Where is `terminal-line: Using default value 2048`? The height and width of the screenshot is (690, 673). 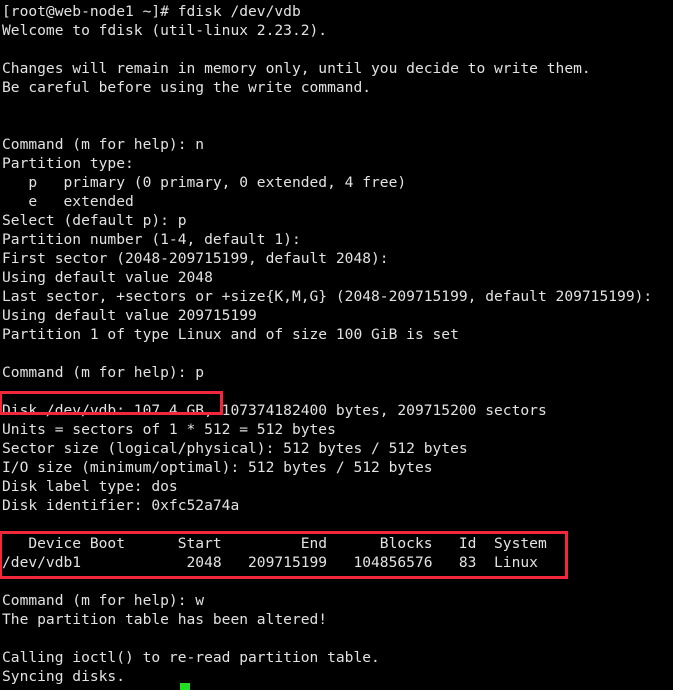
terminal-line: Using default value 2048 is located at coordinates (107, 277).